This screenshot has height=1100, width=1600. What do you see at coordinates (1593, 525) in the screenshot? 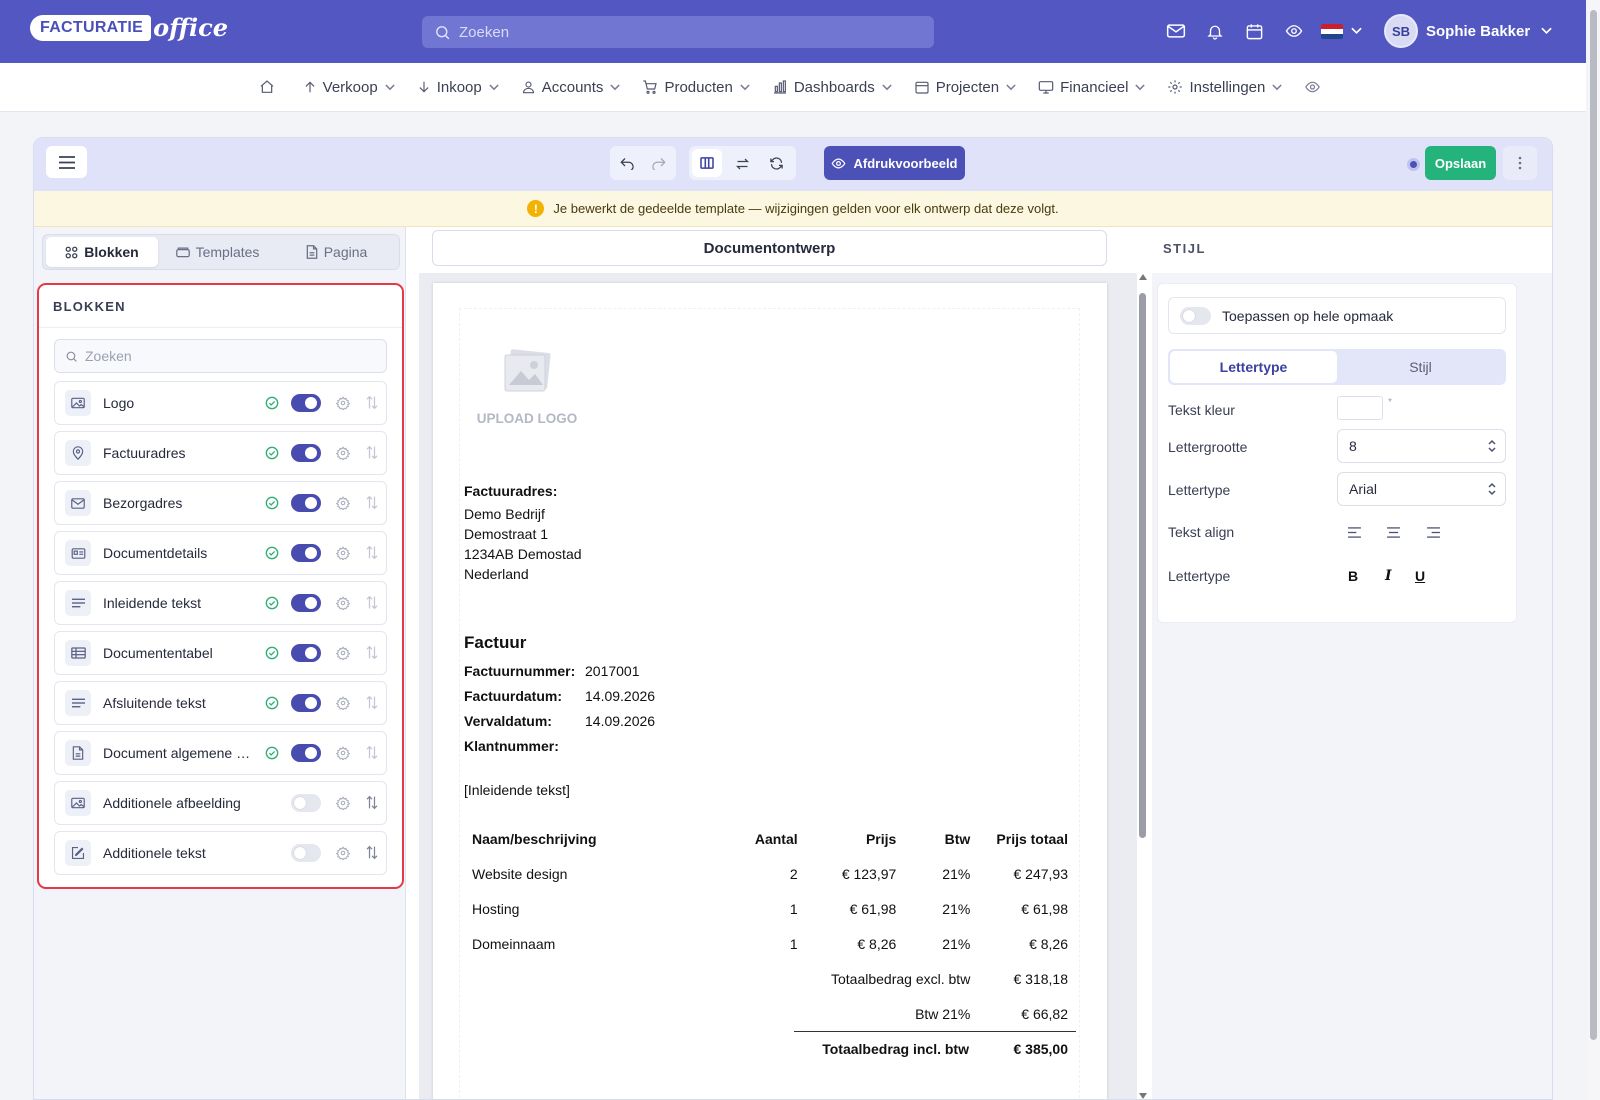
I see `page-scroll-thumb` at bounding box center [1593, 525].